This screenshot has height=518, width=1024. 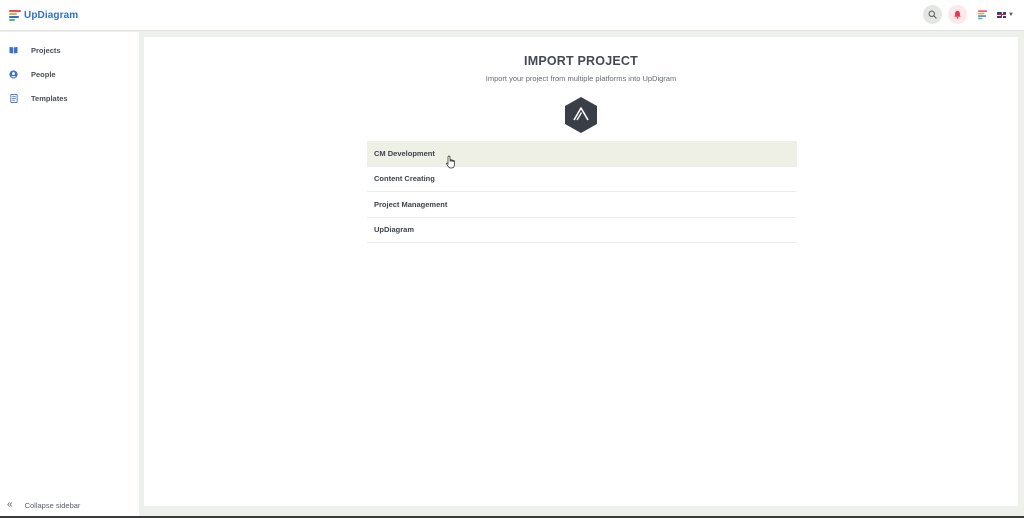 I want to click on bell-icon, so click(x=957, y=14).